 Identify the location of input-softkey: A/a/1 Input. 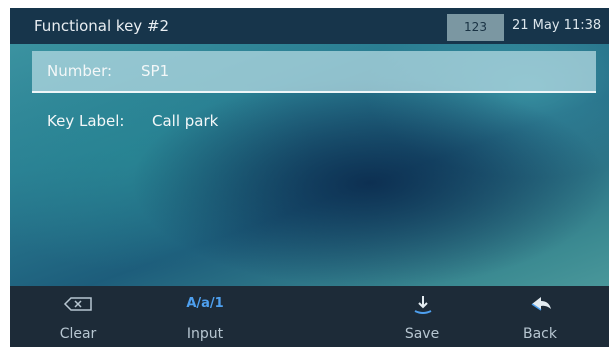
(205, 316).